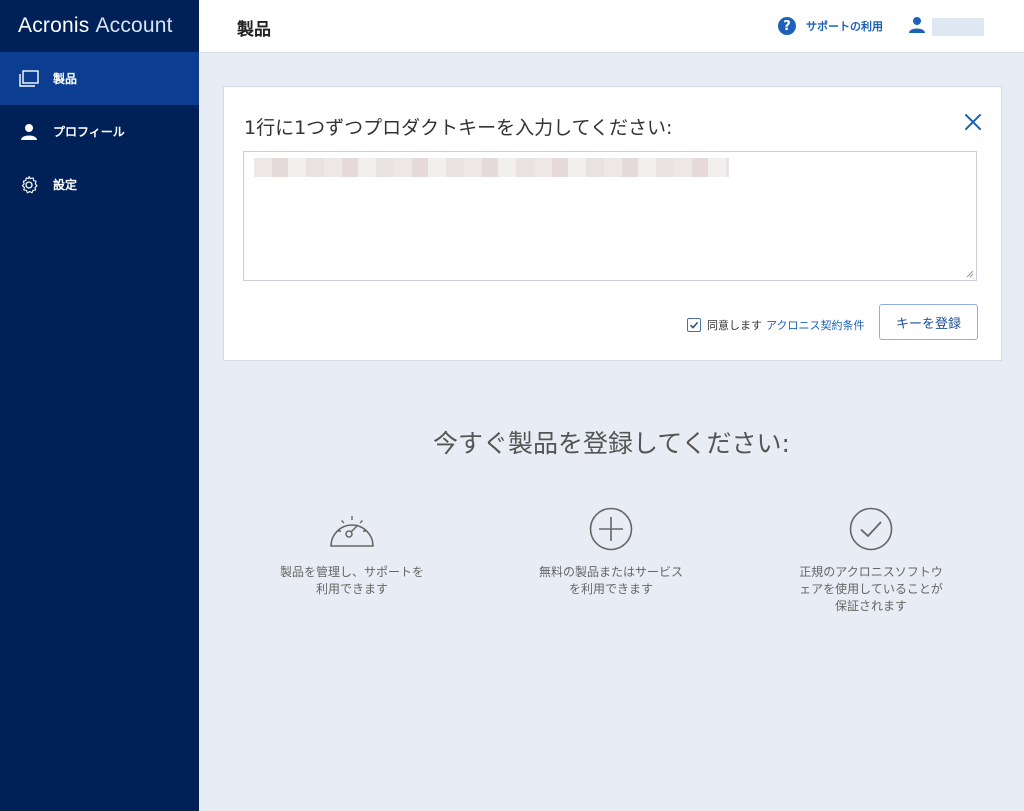 Image resolution: width=1024 pixels, height=811 pixels. Describe the element at coordinates (491, 167) in the screenshot. I see `redacted-key-text` at that location.